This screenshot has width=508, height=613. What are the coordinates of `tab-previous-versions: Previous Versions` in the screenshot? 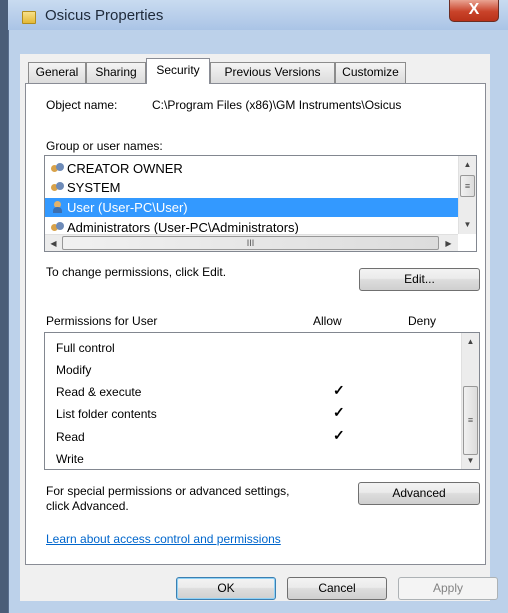 It's located at (272, 72).